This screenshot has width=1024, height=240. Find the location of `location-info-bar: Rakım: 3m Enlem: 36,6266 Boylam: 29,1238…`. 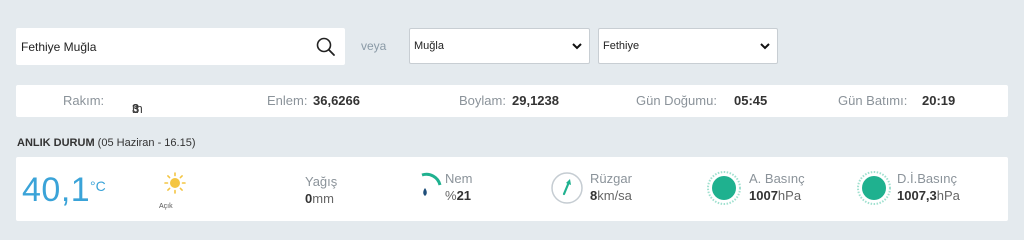

location-info-bar: Rakım: 3m Enlem: 36,6266 Boylam: 29,1238… is located at coordinates (512, 101).